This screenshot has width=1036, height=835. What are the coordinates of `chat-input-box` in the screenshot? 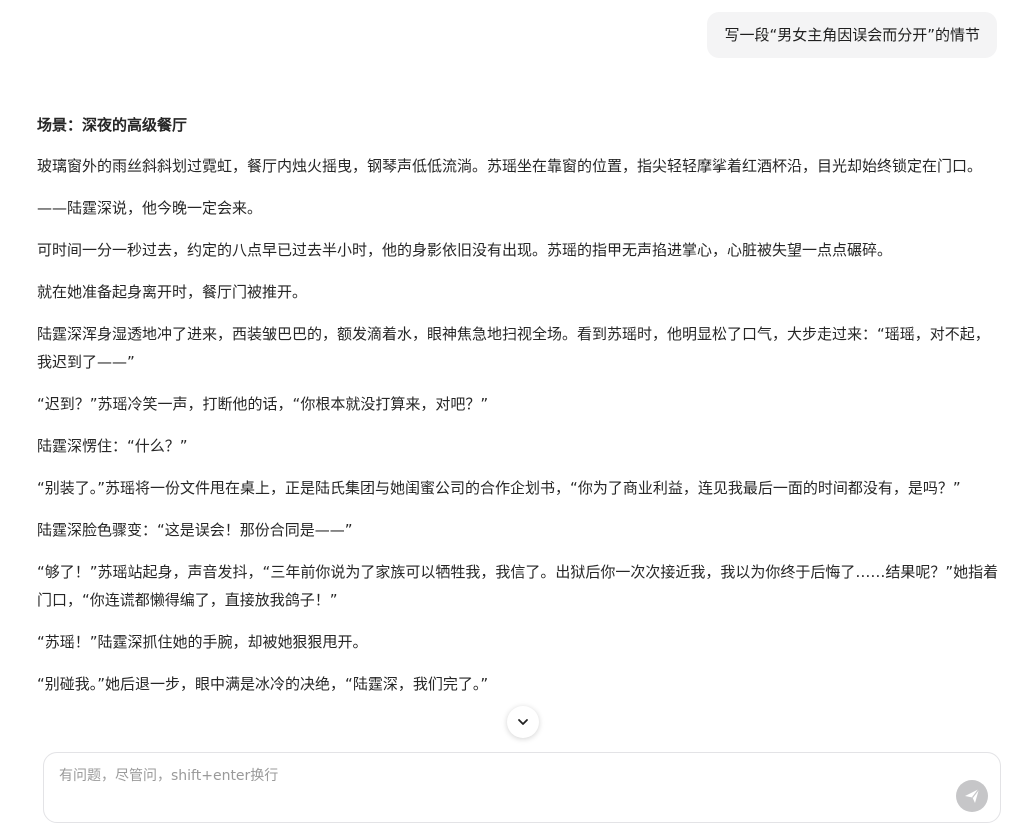 It's located at (522, 787).